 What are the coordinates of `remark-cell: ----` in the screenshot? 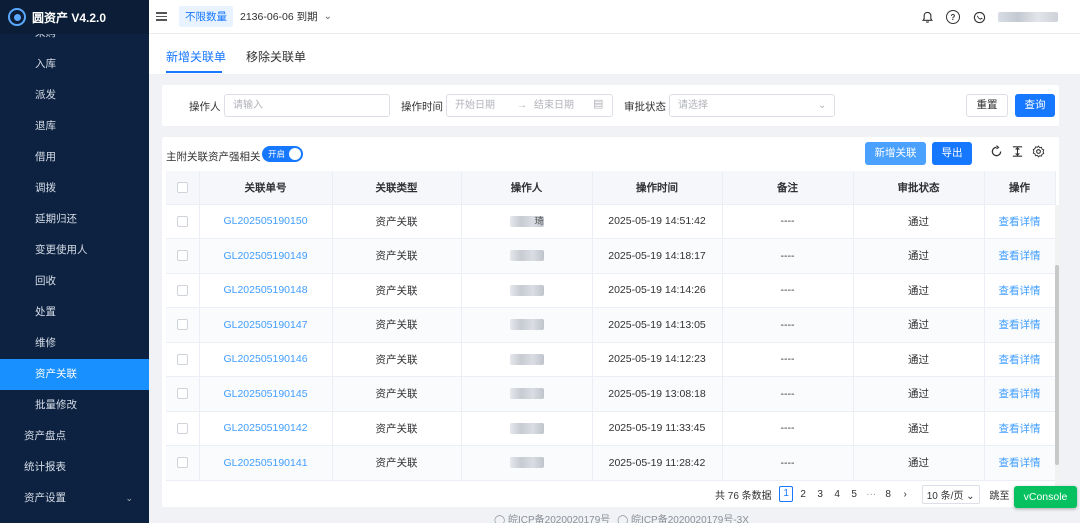 It's located at (788, 325).